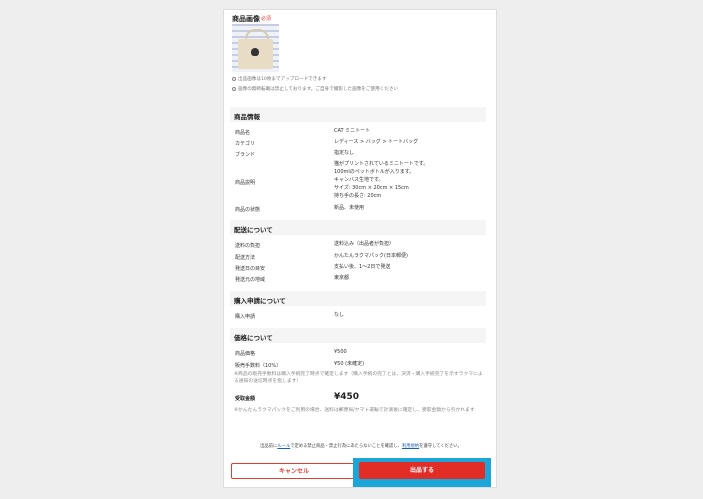 This screenshot has height=499, width=703. Describe the element at coordinates (347, 397) in the screenshot. I see `receive-amount-value: ¥450` at that location.